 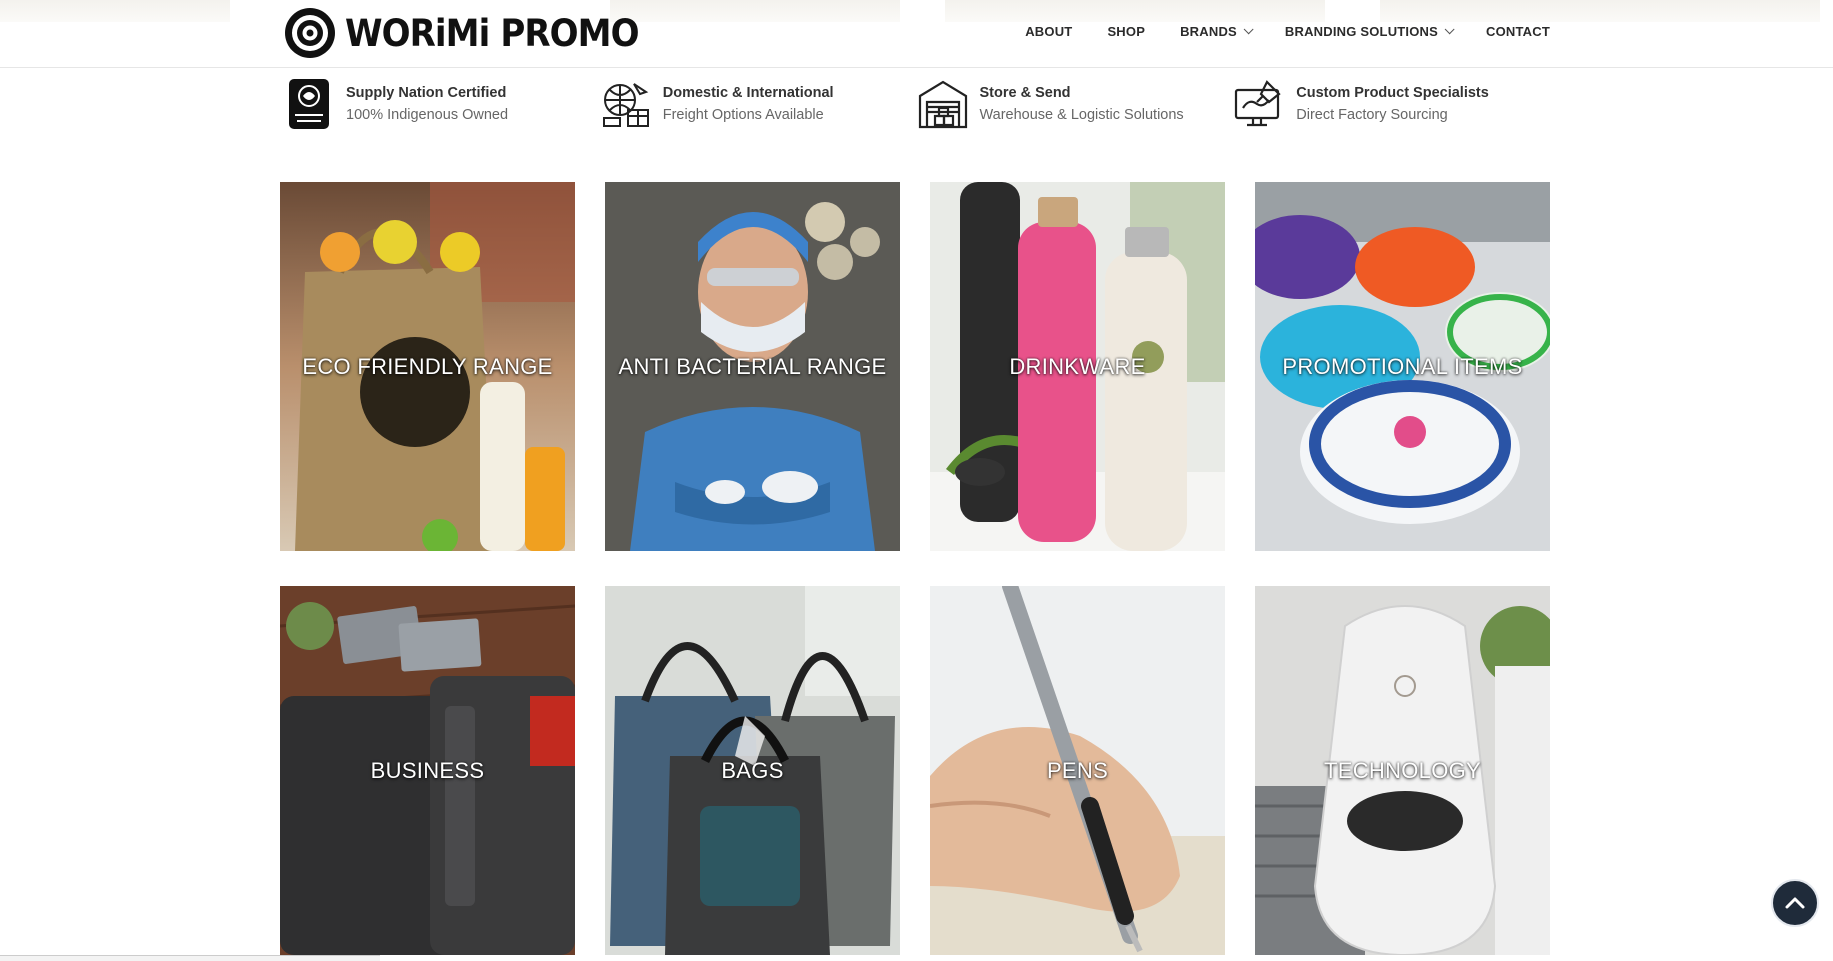 What do you see at coordinates (1372, 115) in the screenshot?
I see `feature-subtitle: Direct Factory Sourcing` at bounding box center [1372, 115].